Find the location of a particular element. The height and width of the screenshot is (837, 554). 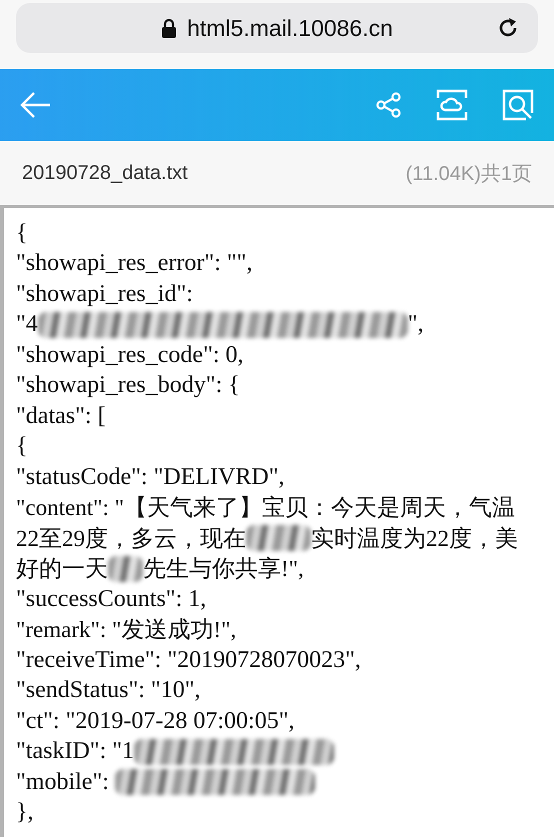

text-line: "showapi_res_error": "", is located at coordinates (134, 264).